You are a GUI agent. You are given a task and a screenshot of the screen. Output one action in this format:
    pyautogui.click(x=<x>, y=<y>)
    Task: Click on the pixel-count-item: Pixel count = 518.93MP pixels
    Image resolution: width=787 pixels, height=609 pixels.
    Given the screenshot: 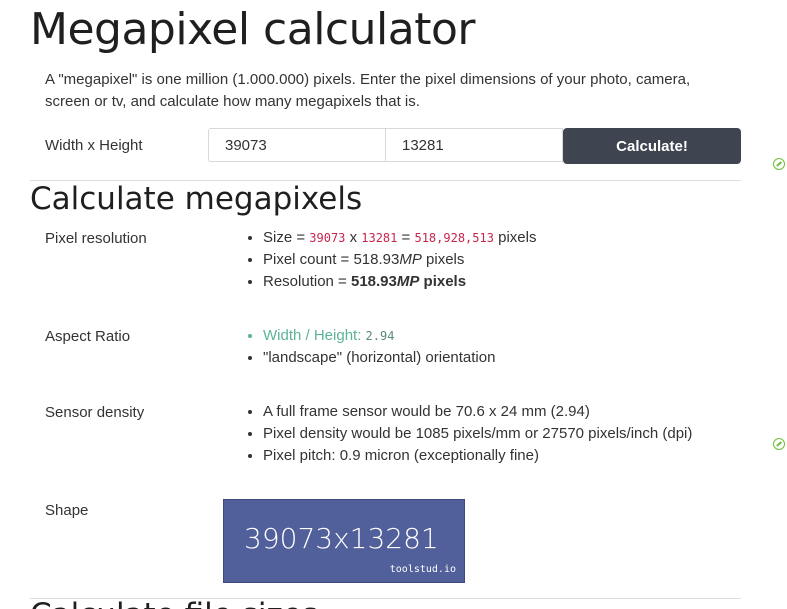 What is the action you would take?
    pyautogui.click(x=400, y=260)
    